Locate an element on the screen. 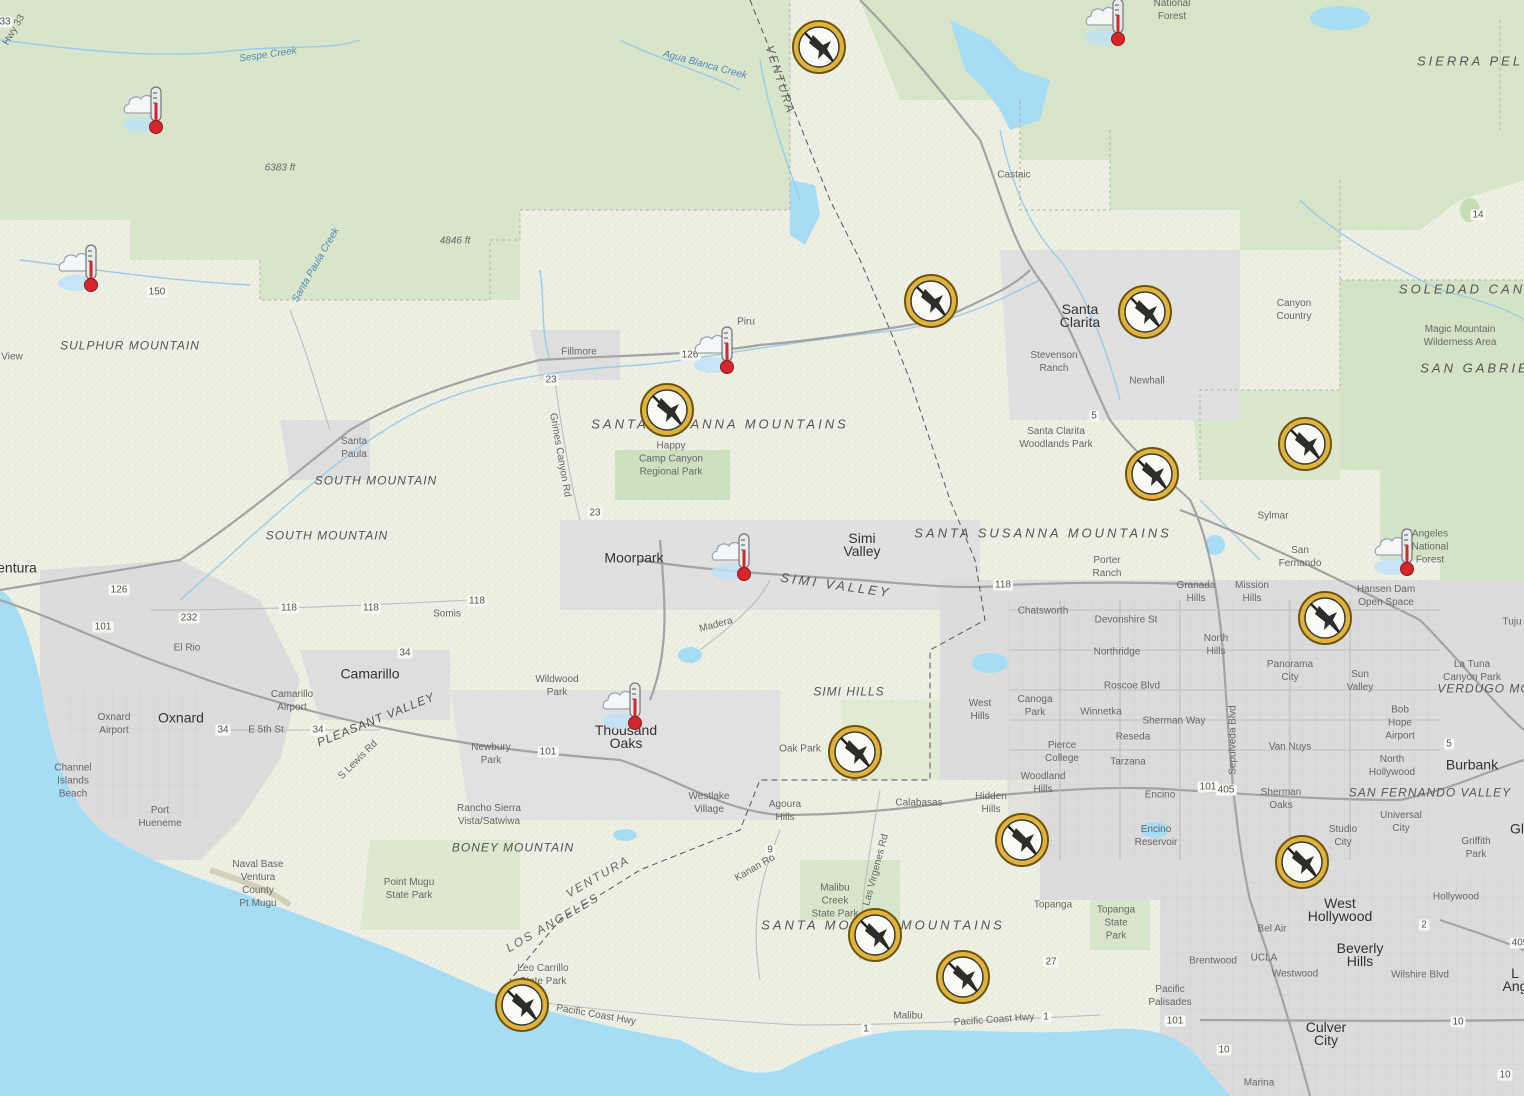 The image size is (1524, 1096). park-happy-camp is located at coordinates (672, 475).